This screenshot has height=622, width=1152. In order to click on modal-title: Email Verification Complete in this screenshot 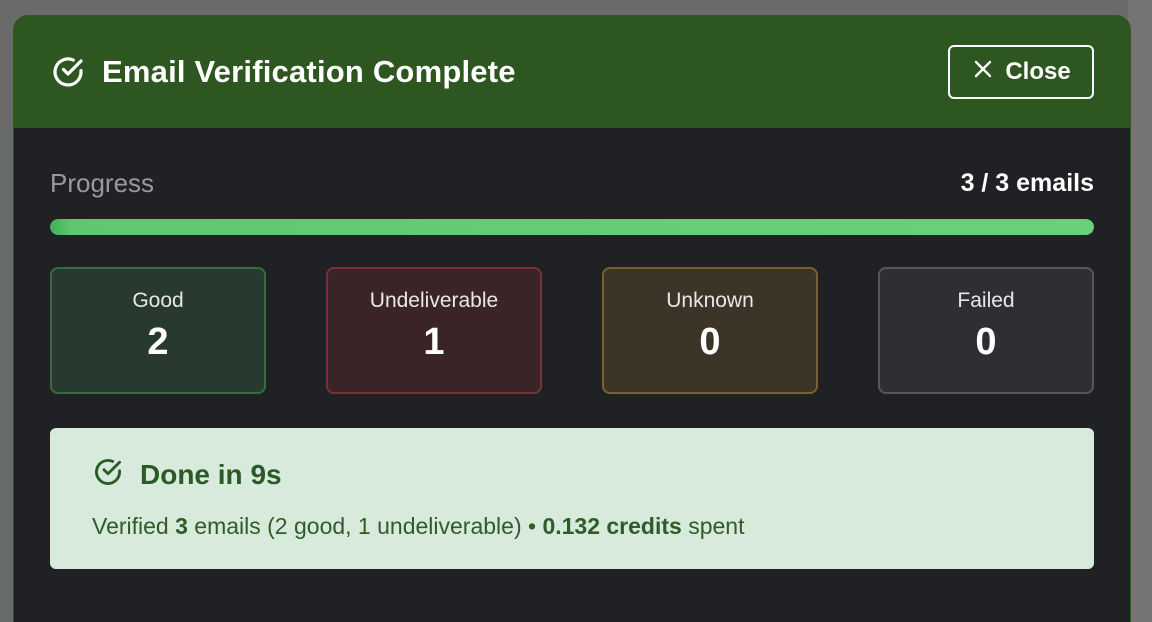, I will do `click(309, 71)`.